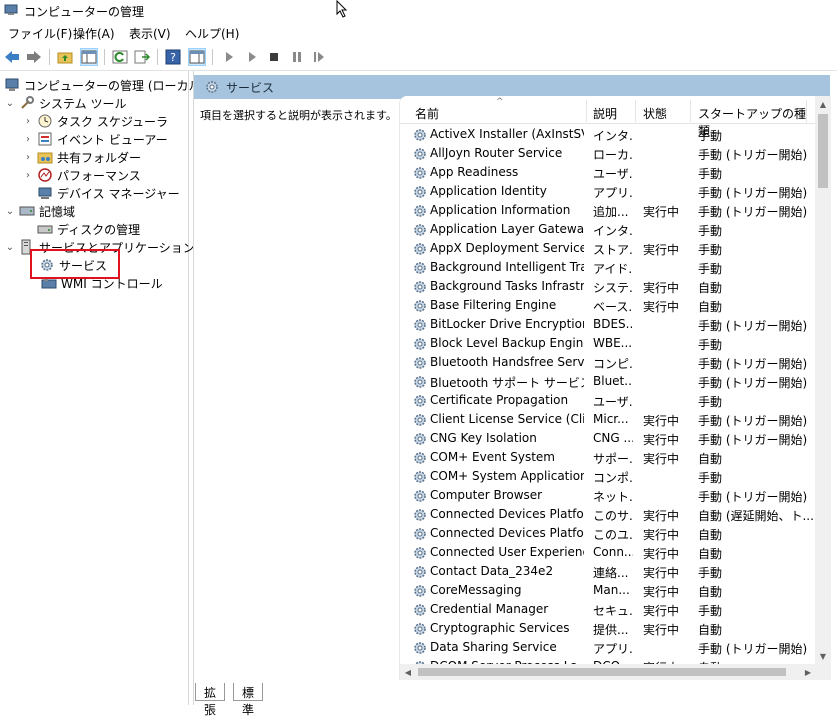 The image size is (837, 718). What do you see at coordinates (319, 57) in the screenshot?
I see `resume-icon` at bounding box center [319, 57].